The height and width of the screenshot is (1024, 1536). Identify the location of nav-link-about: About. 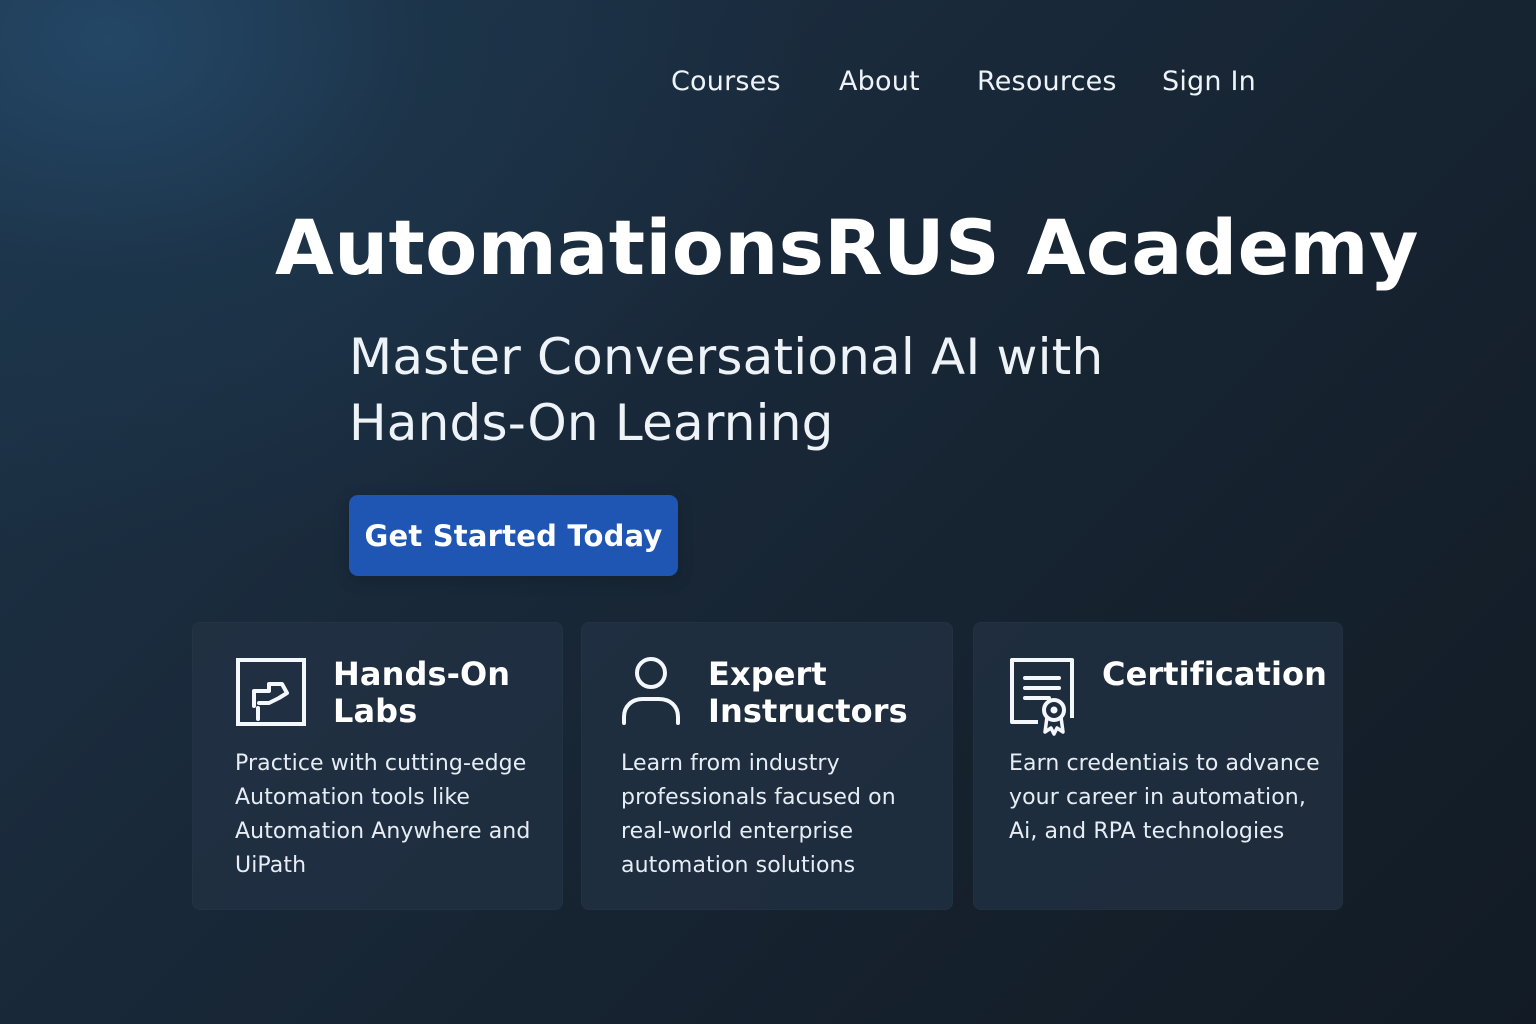
(879, 82).